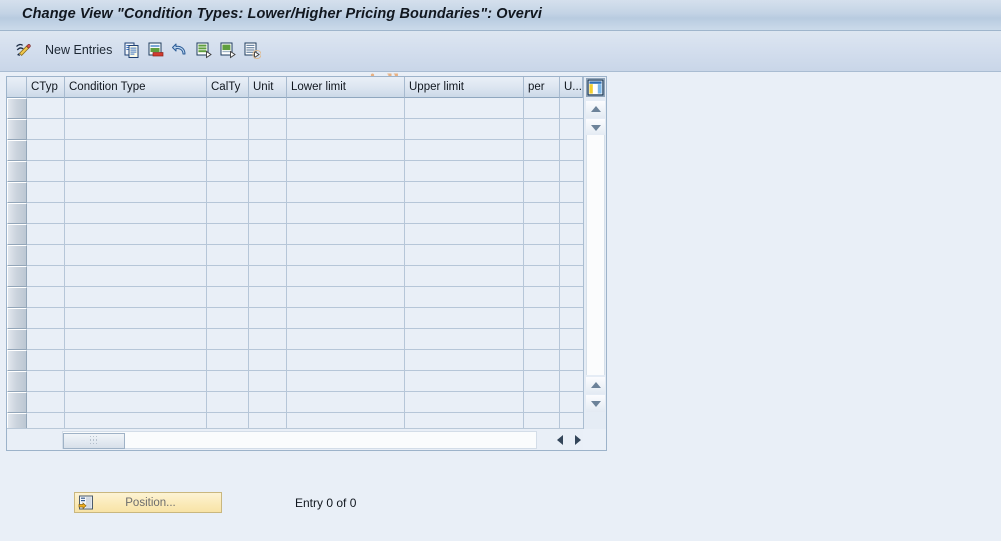  What do you see at coordinates (542, 87) in the screenshot?
I see `column-header-per: per` at bounding box center [542, 87].